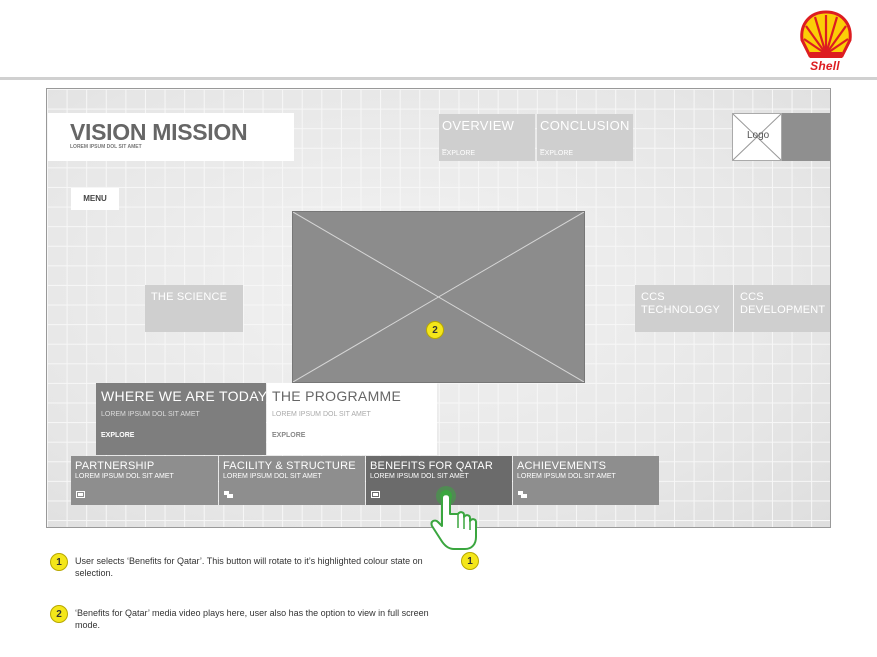 Image resolution: width=877 pixels, height=657 pixels. I want to click on tile-ccs-development: CCS DEVELOPMENT, so click(782, 308).